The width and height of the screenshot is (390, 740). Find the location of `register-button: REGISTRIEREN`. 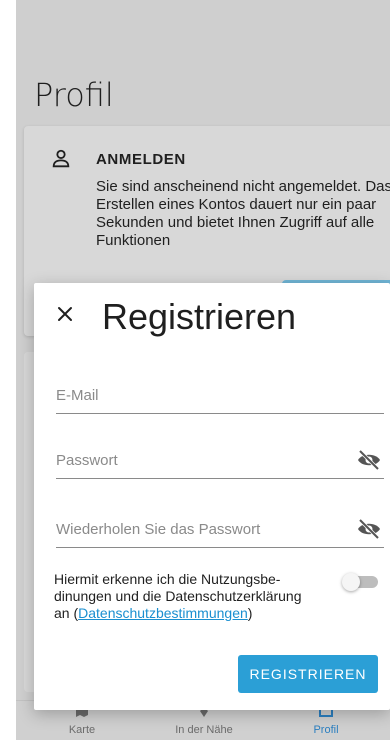

register-button: REGISTRIEREN is located at coordinates (308, 674).